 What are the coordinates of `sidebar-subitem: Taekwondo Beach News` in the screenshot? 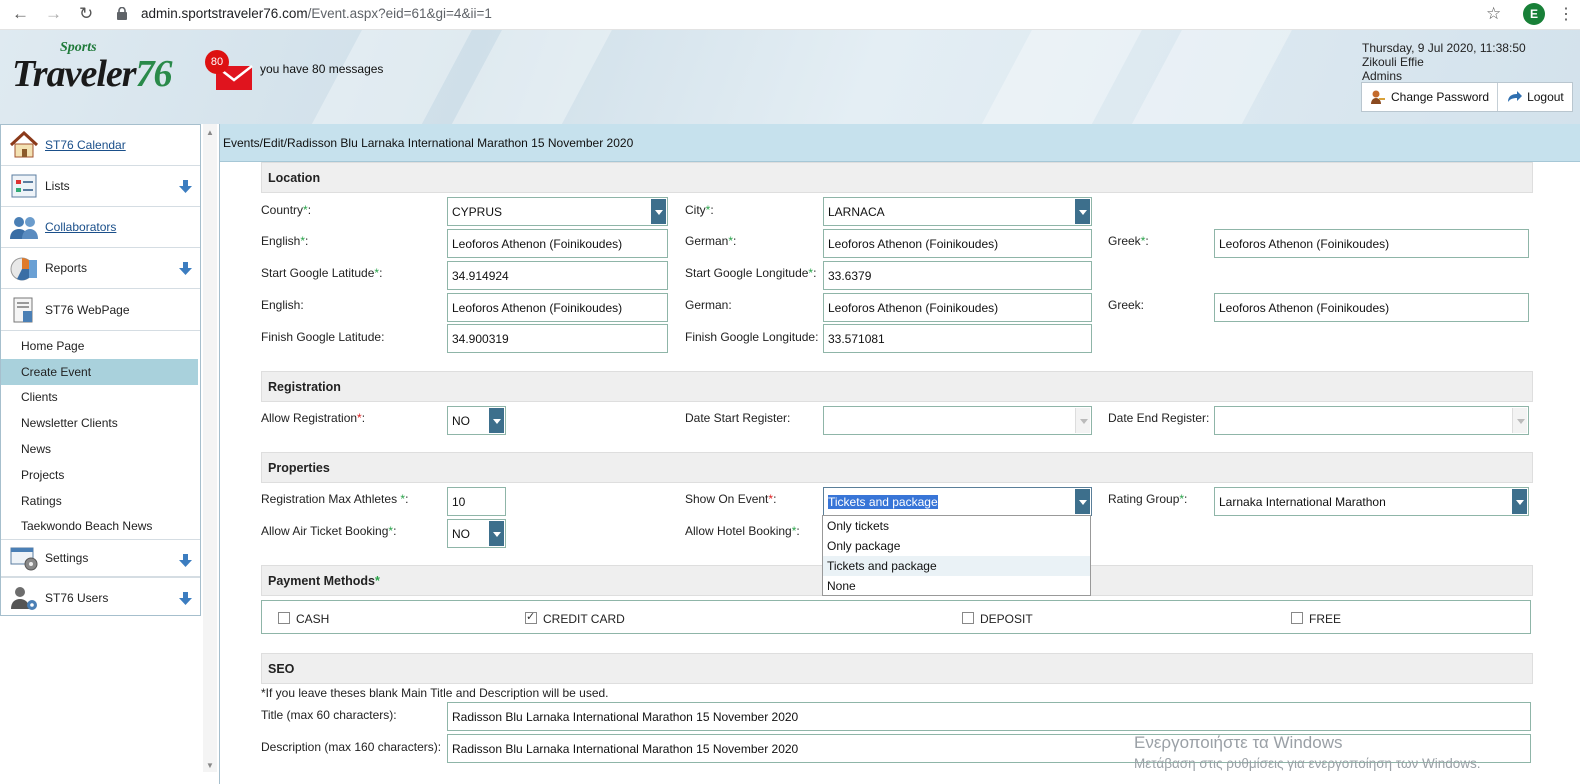 It's located at (100, 527).